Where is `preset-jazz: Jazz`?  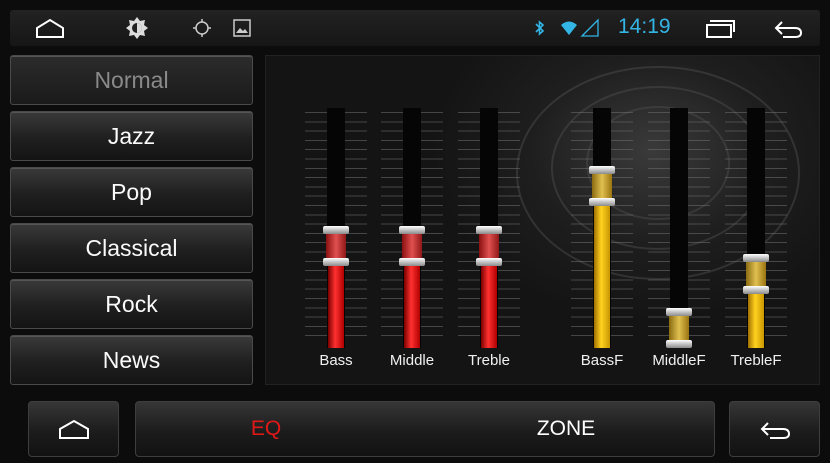 preset-jazz: Jazz is located at coordinates (131, 136).